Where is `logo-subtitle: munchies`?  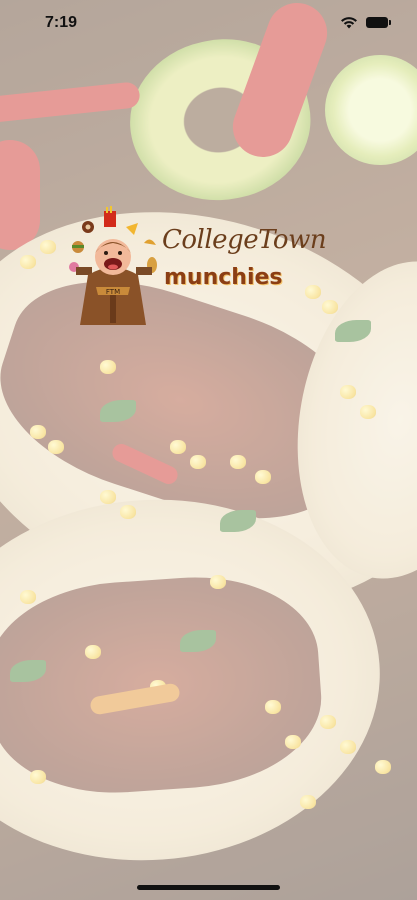
logo-subtitle: munchies is located at coordinates (223, 277).